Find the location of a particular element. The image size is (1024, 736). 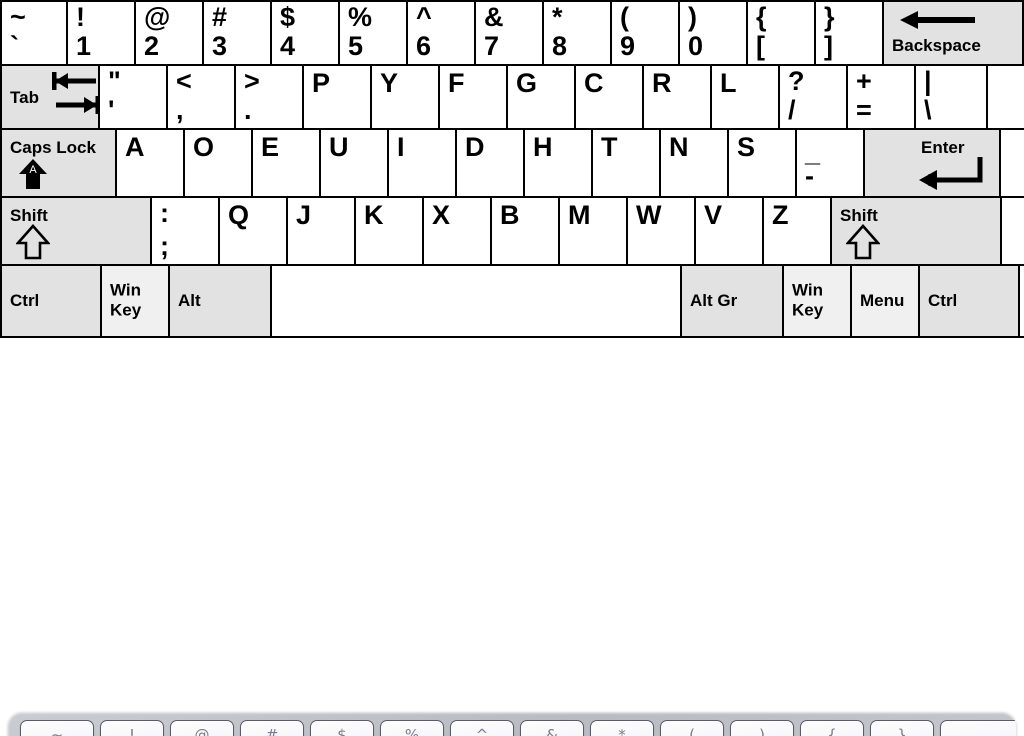

pkey-3: #3 is located at coordinates (272, 728).